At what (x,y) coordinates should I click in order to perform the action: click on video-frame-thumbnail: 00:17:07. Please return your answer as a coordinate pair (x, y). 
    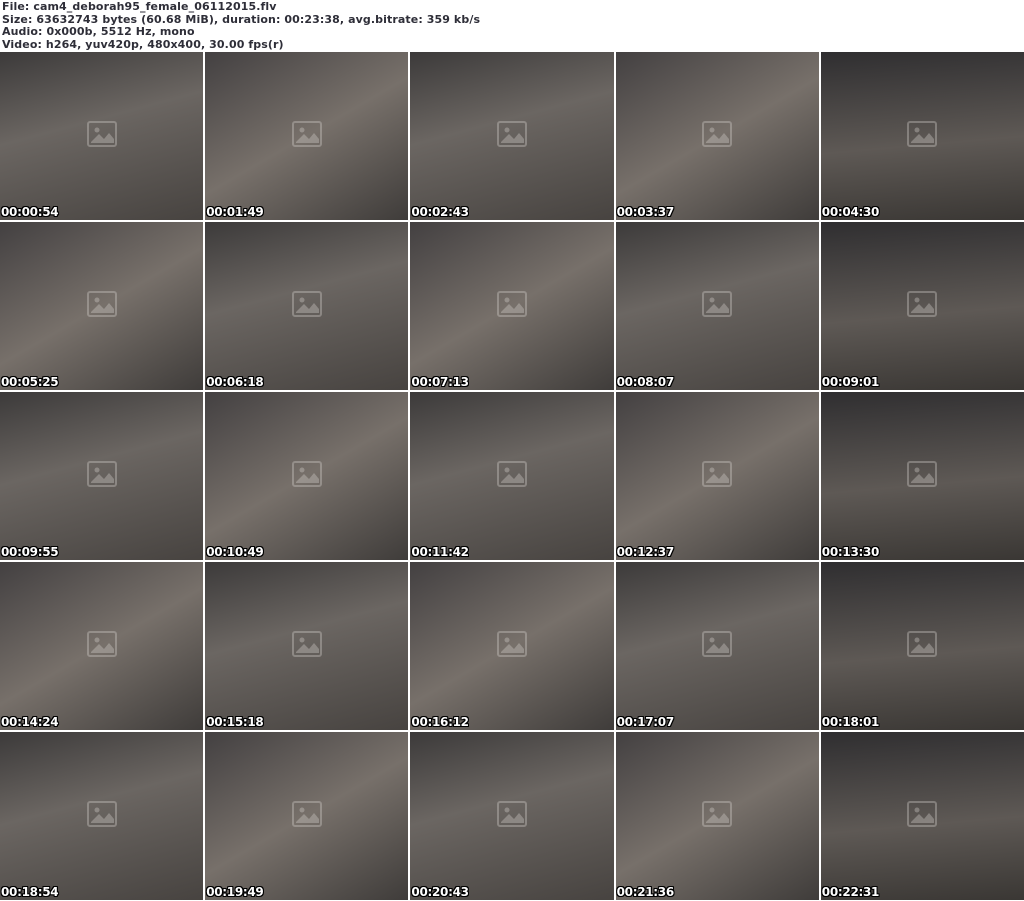
    Looking at the image, I should click on (717, 646).